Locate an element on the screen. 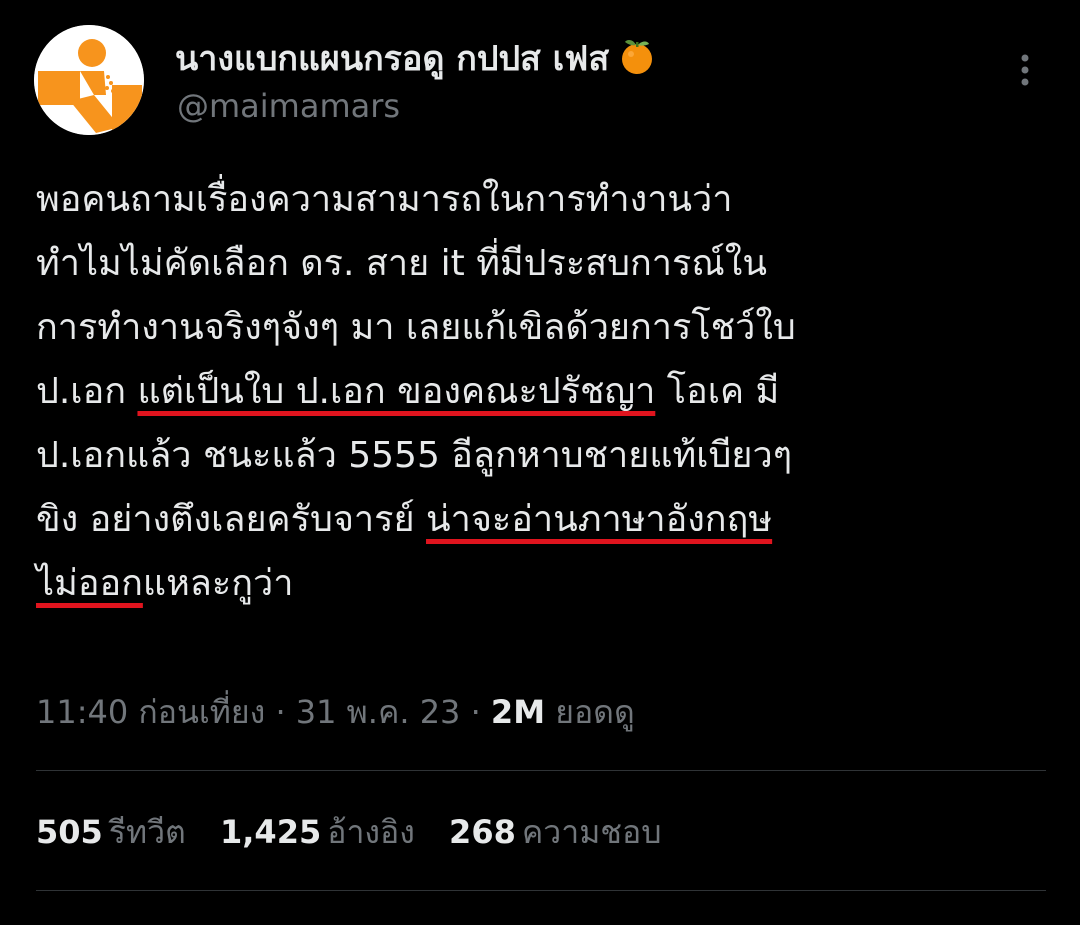 Image resolution: width=1080 pixels, height=925 pixels. retweets-count: 505 is located at coordinates (69, 832).